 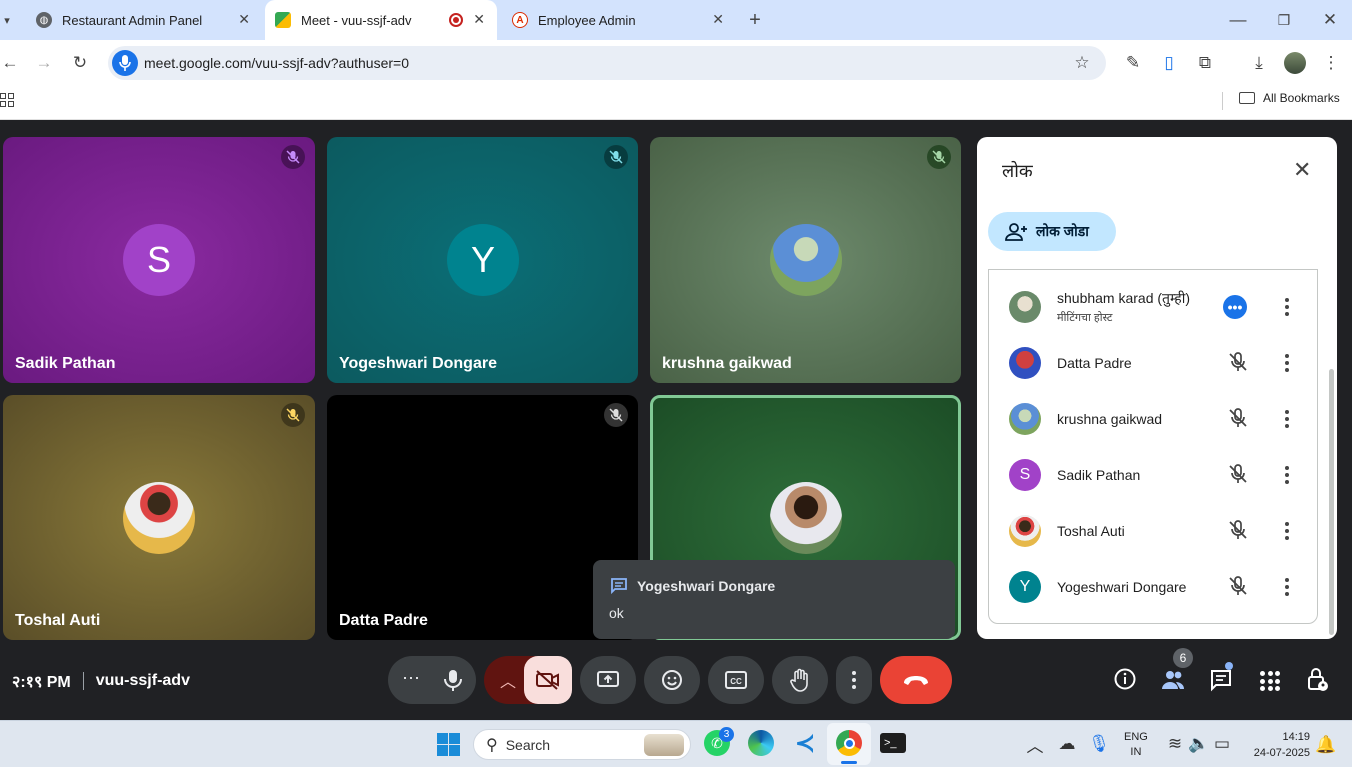 What do you see at coordinates (1067, 744) in the screenshot?
I see `cloud-off-icon: ☁` at bounding box center [1067, 744].